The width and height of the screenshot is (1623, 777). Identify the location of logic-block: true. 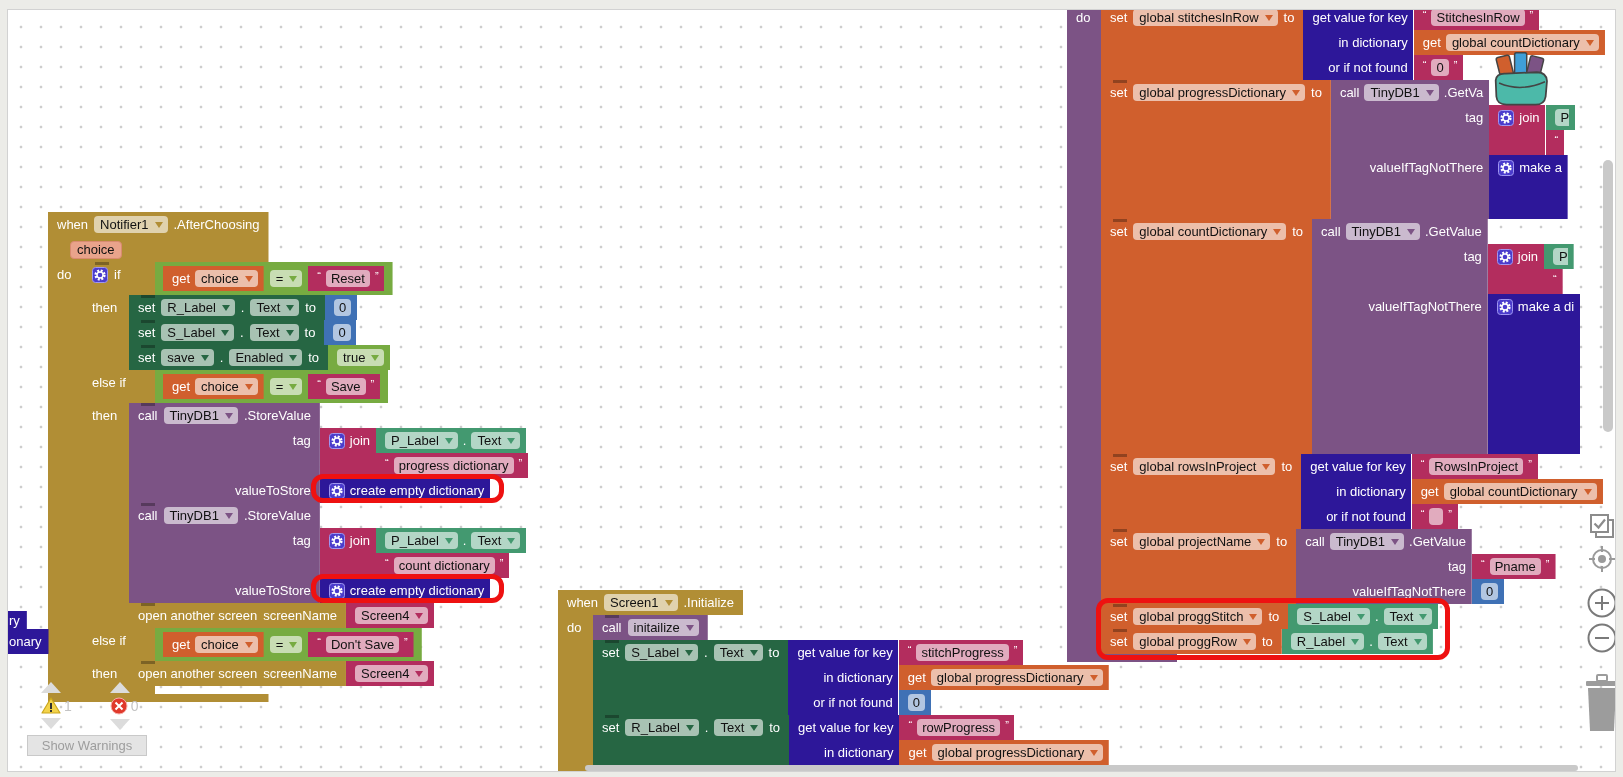
(359, 357).